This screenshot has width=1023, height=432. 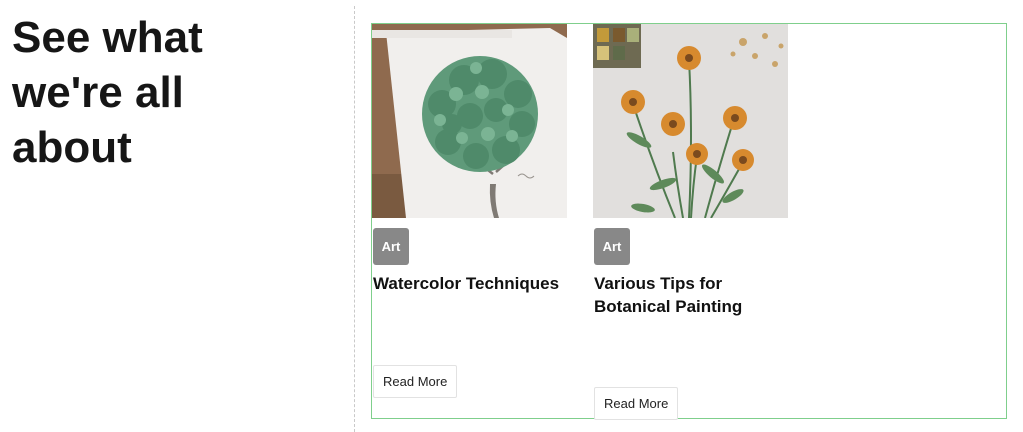 I want to click on post-image-botanical-flowers, so click(x=690, y=121).